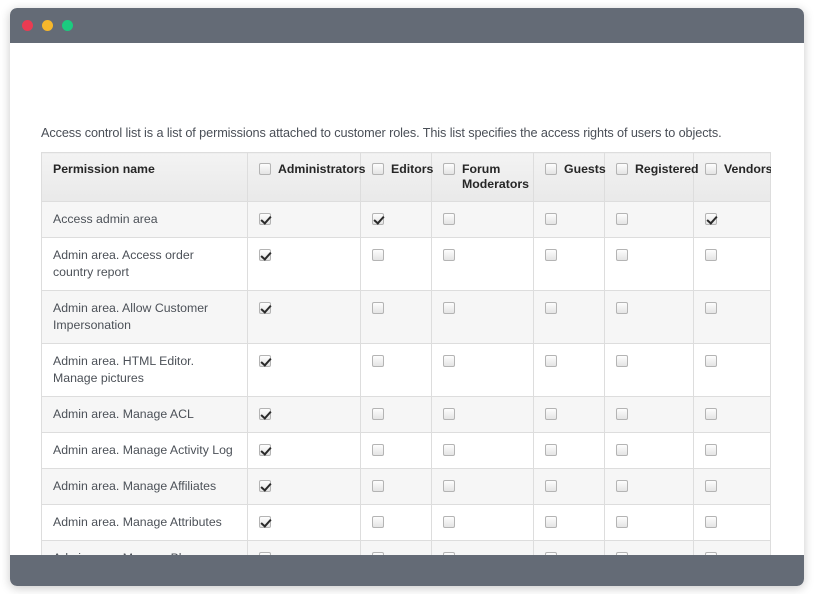 The image size is (814, 594). I want to click on permission-name-cell: Admin area. Manage ACL, so click(144, 414).